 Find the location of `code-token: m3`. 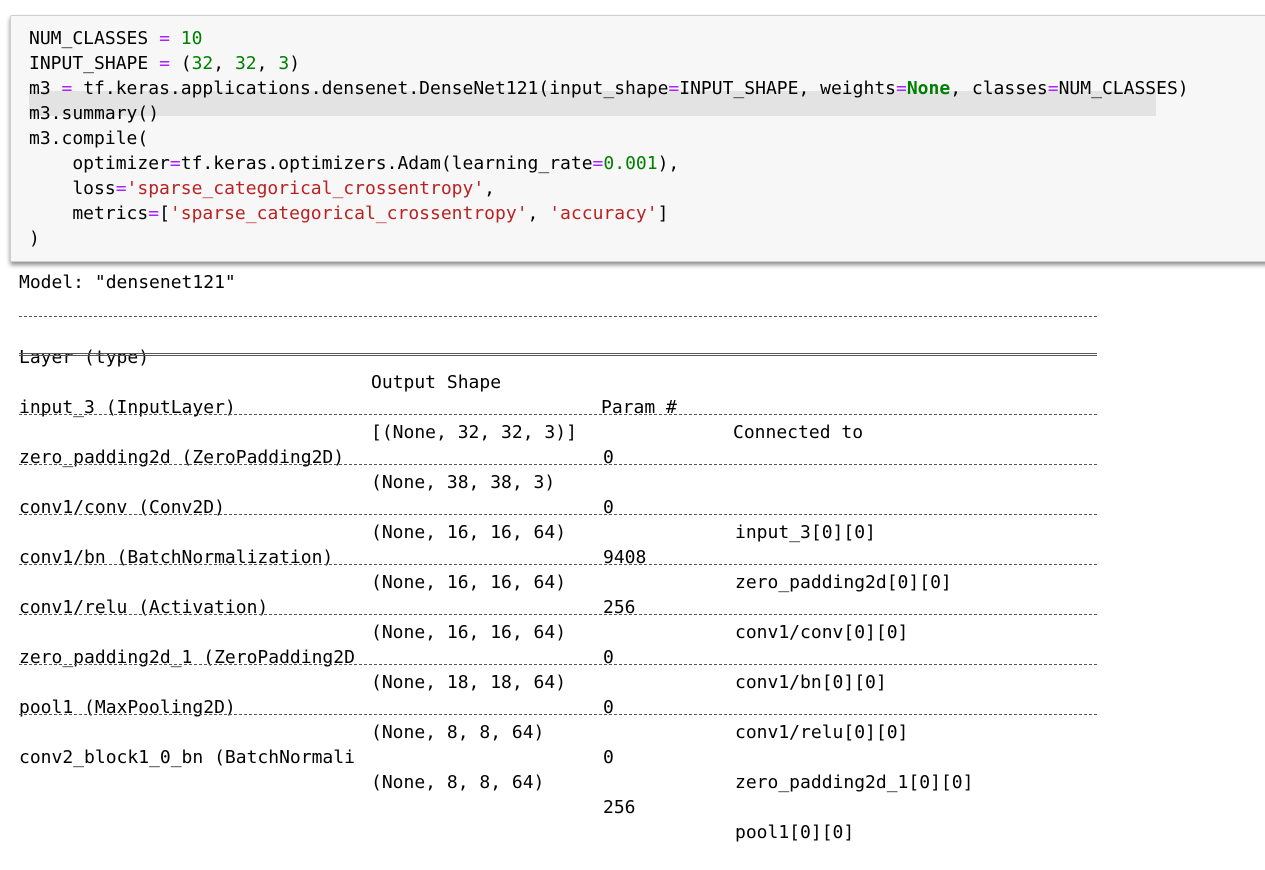

code-token: m3 is located at coordinates (40, 88).